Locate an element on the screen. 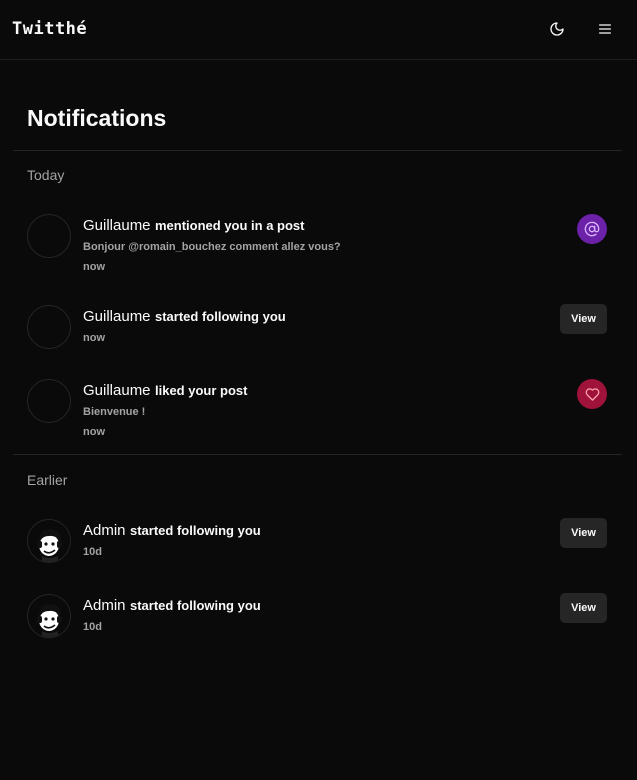  page-title: Notifications is located at coordinates (97, 118).